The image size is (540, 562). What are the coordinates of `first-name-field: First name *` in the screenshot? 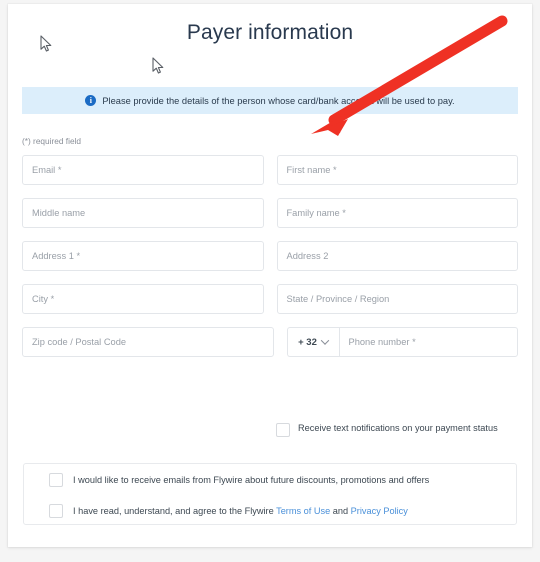 It's located at (397, 170).